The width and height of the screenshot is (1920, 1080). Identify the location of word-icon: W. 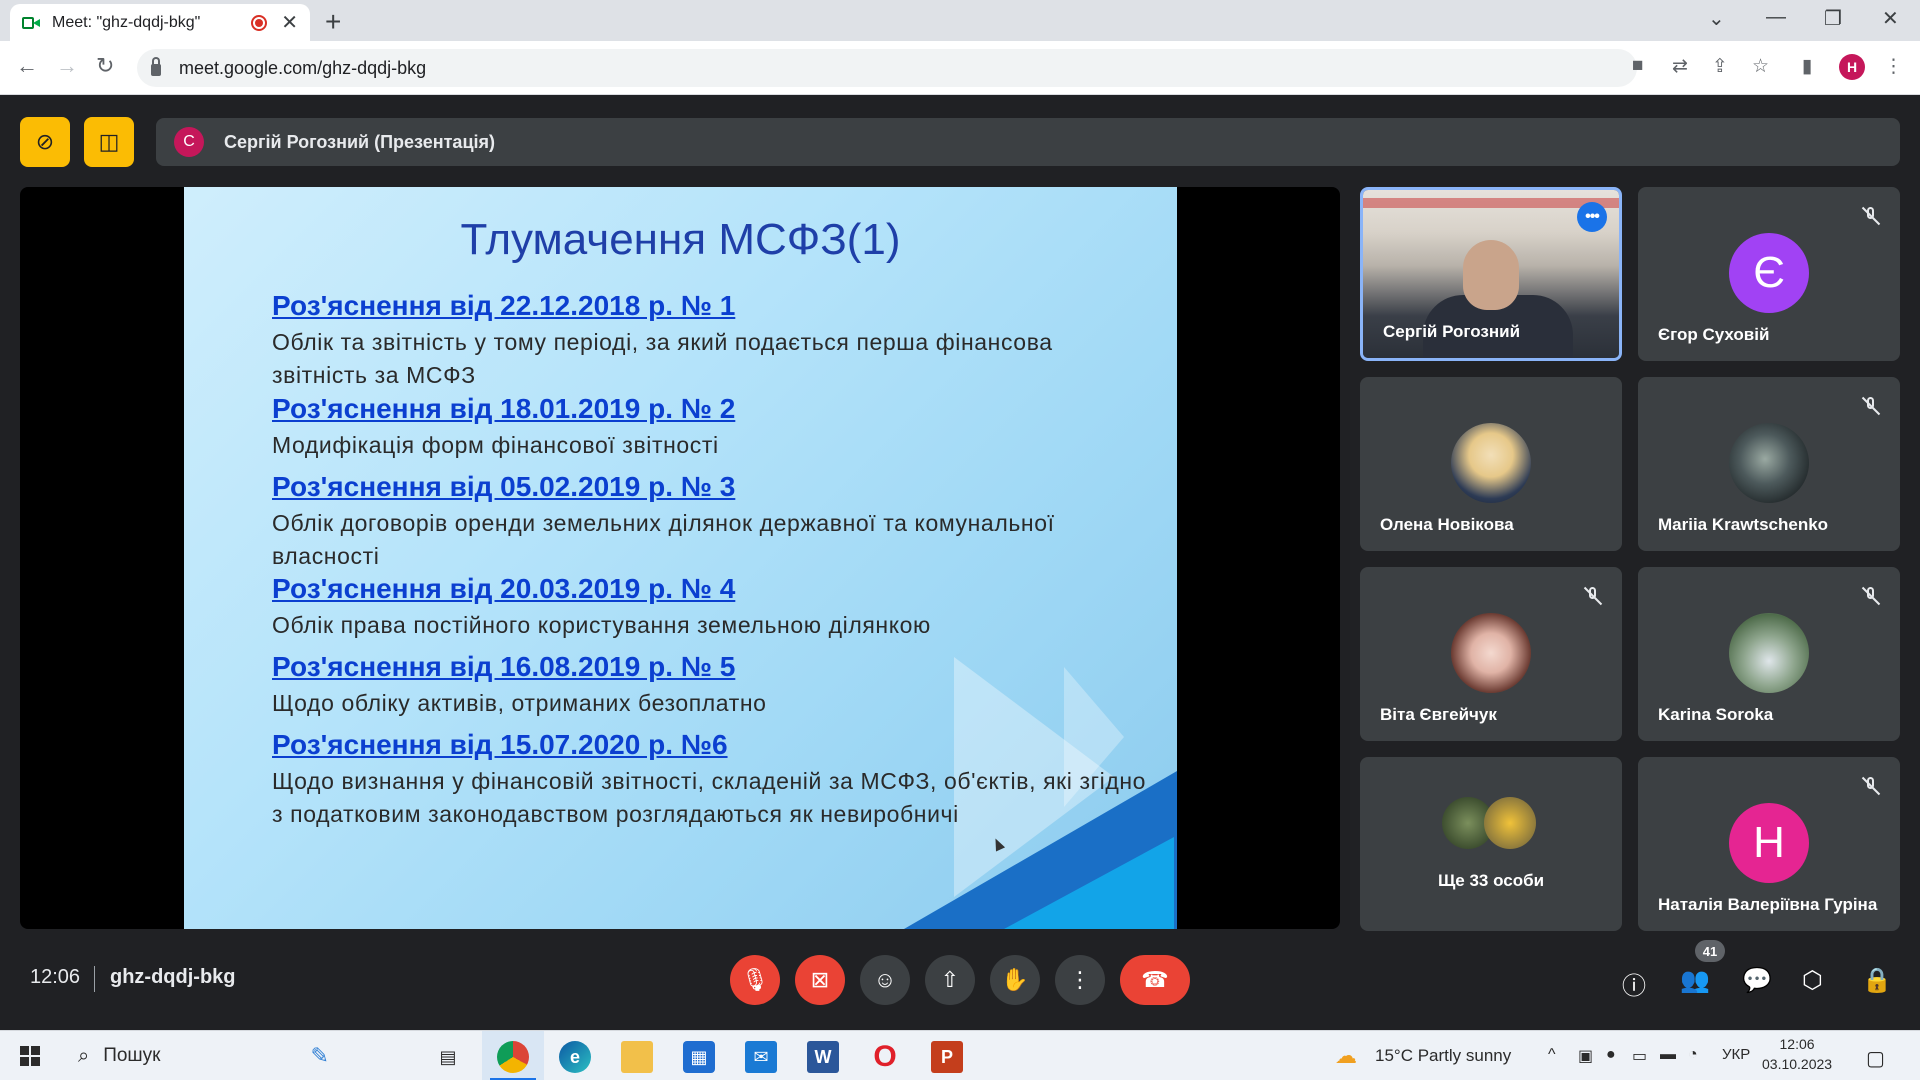
(823, 1057).